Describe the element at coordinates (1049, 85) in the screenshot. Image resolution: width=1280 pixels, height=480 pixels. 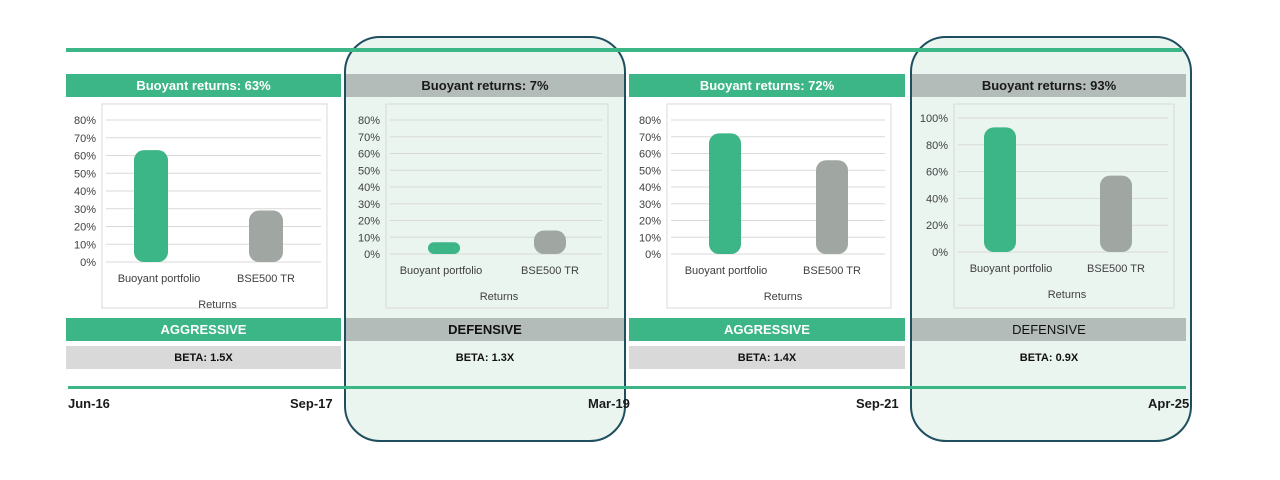
I see `panel-title: Buoyant returns: 93%` at that location.